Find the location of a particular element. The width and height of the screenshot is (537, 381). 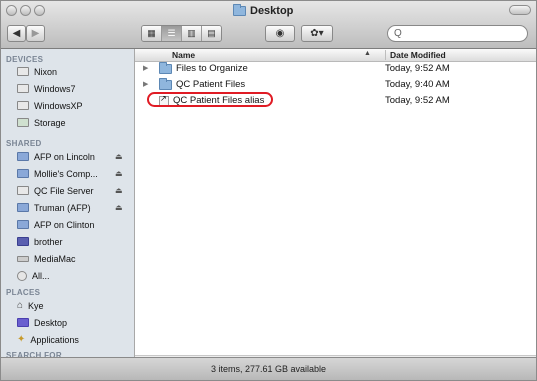

sidebar-item-mediamac: MediaMac is located at coordinates (46, 258).